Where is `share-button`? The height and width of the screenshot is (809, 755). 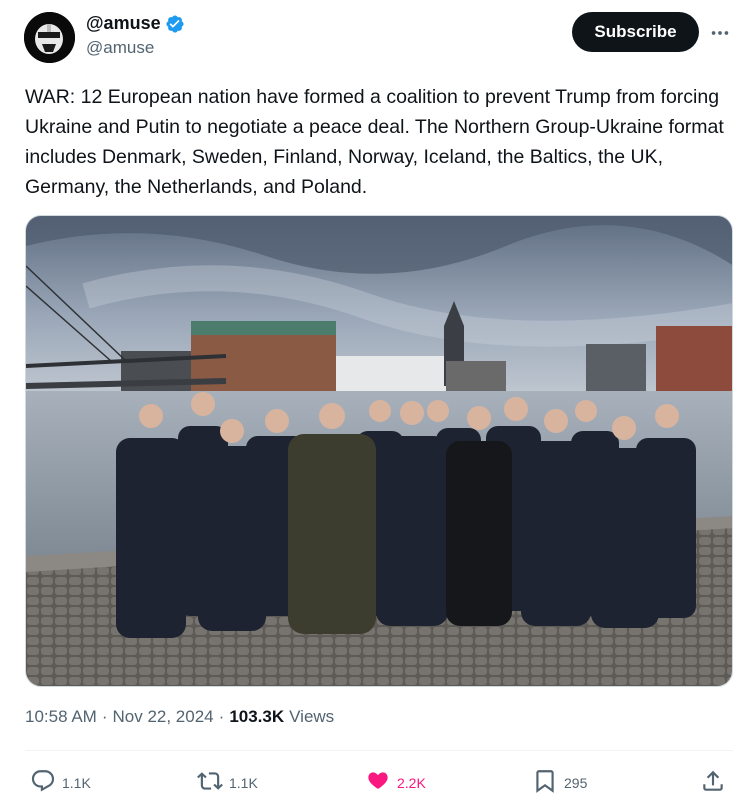
share-button is located at coordinates (713, 782).